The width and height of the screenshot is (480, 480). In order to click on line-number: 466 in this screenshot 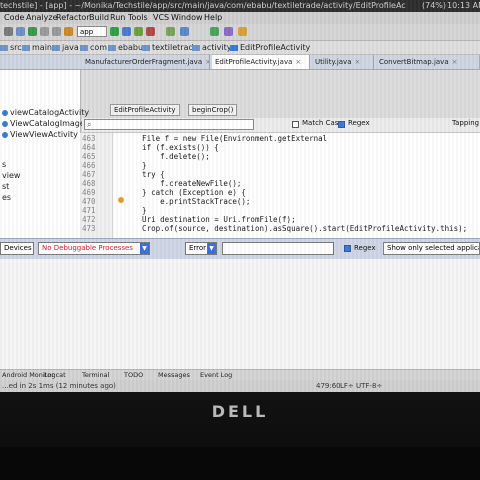, I will do `click(89, 165)`.